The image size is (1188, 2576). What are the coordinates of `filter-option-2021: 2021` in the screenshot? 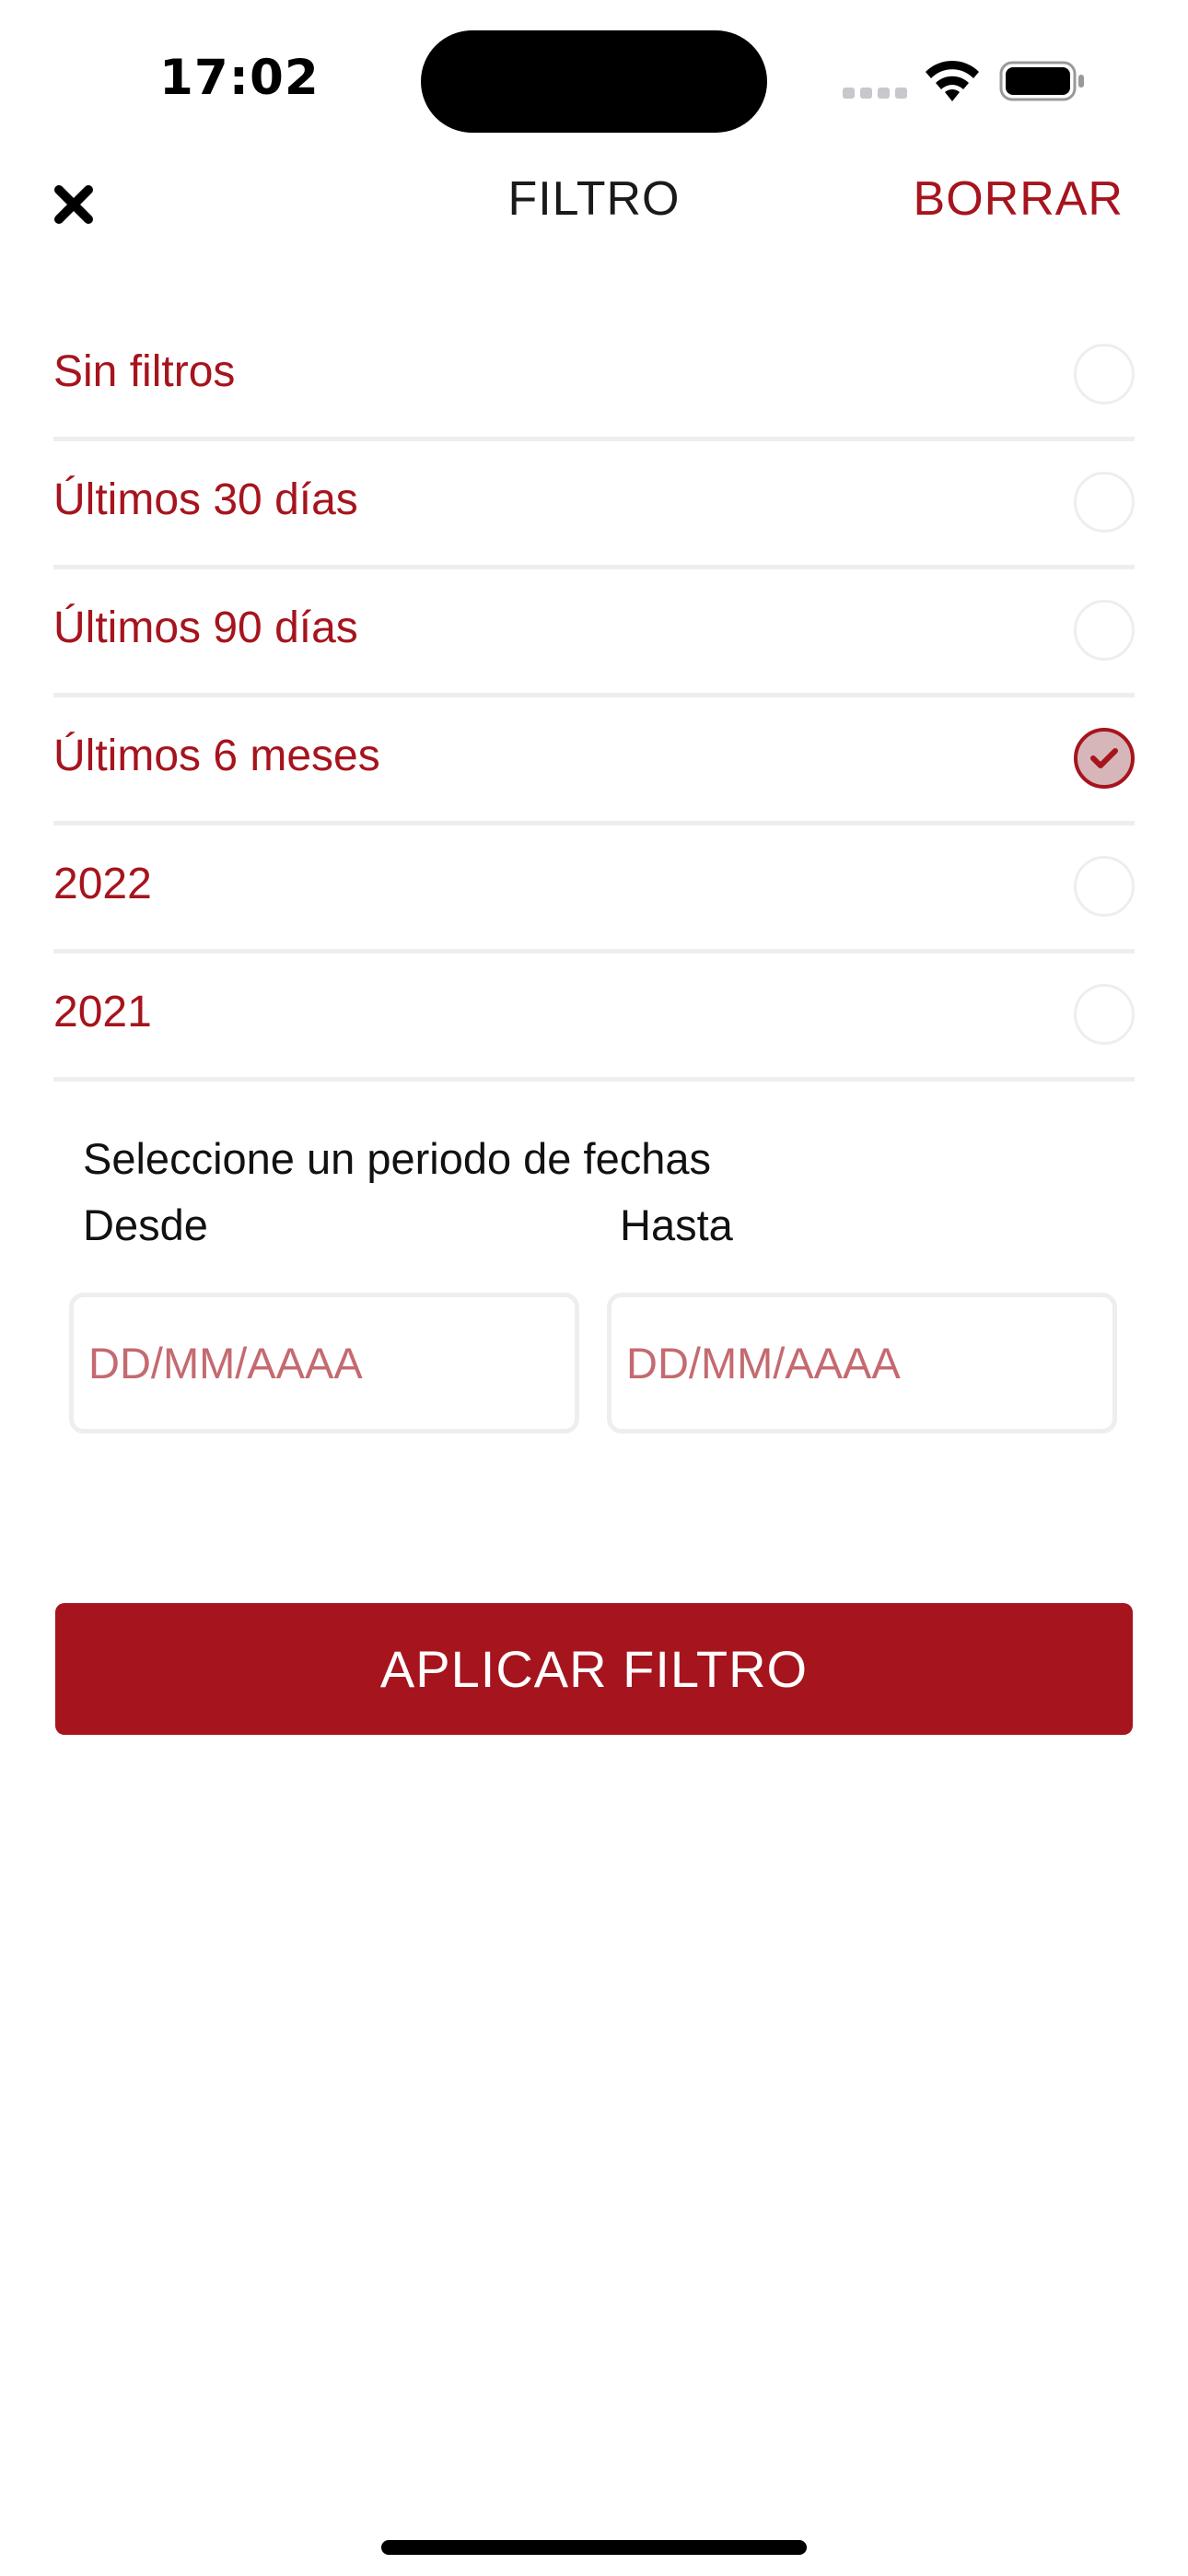 It's located at (594, 1018).